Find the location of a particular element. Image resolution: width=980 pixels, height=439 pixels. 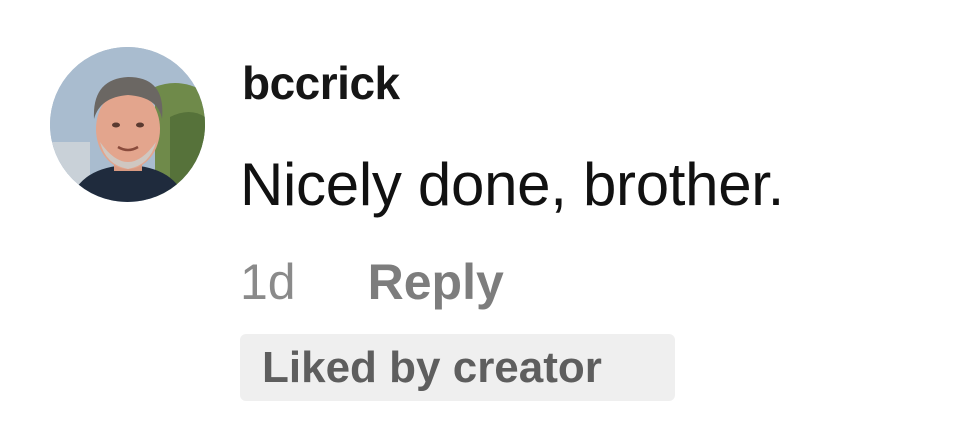

liked-by-creator-badge: Liked by creator is located at coordinates (457, 367).